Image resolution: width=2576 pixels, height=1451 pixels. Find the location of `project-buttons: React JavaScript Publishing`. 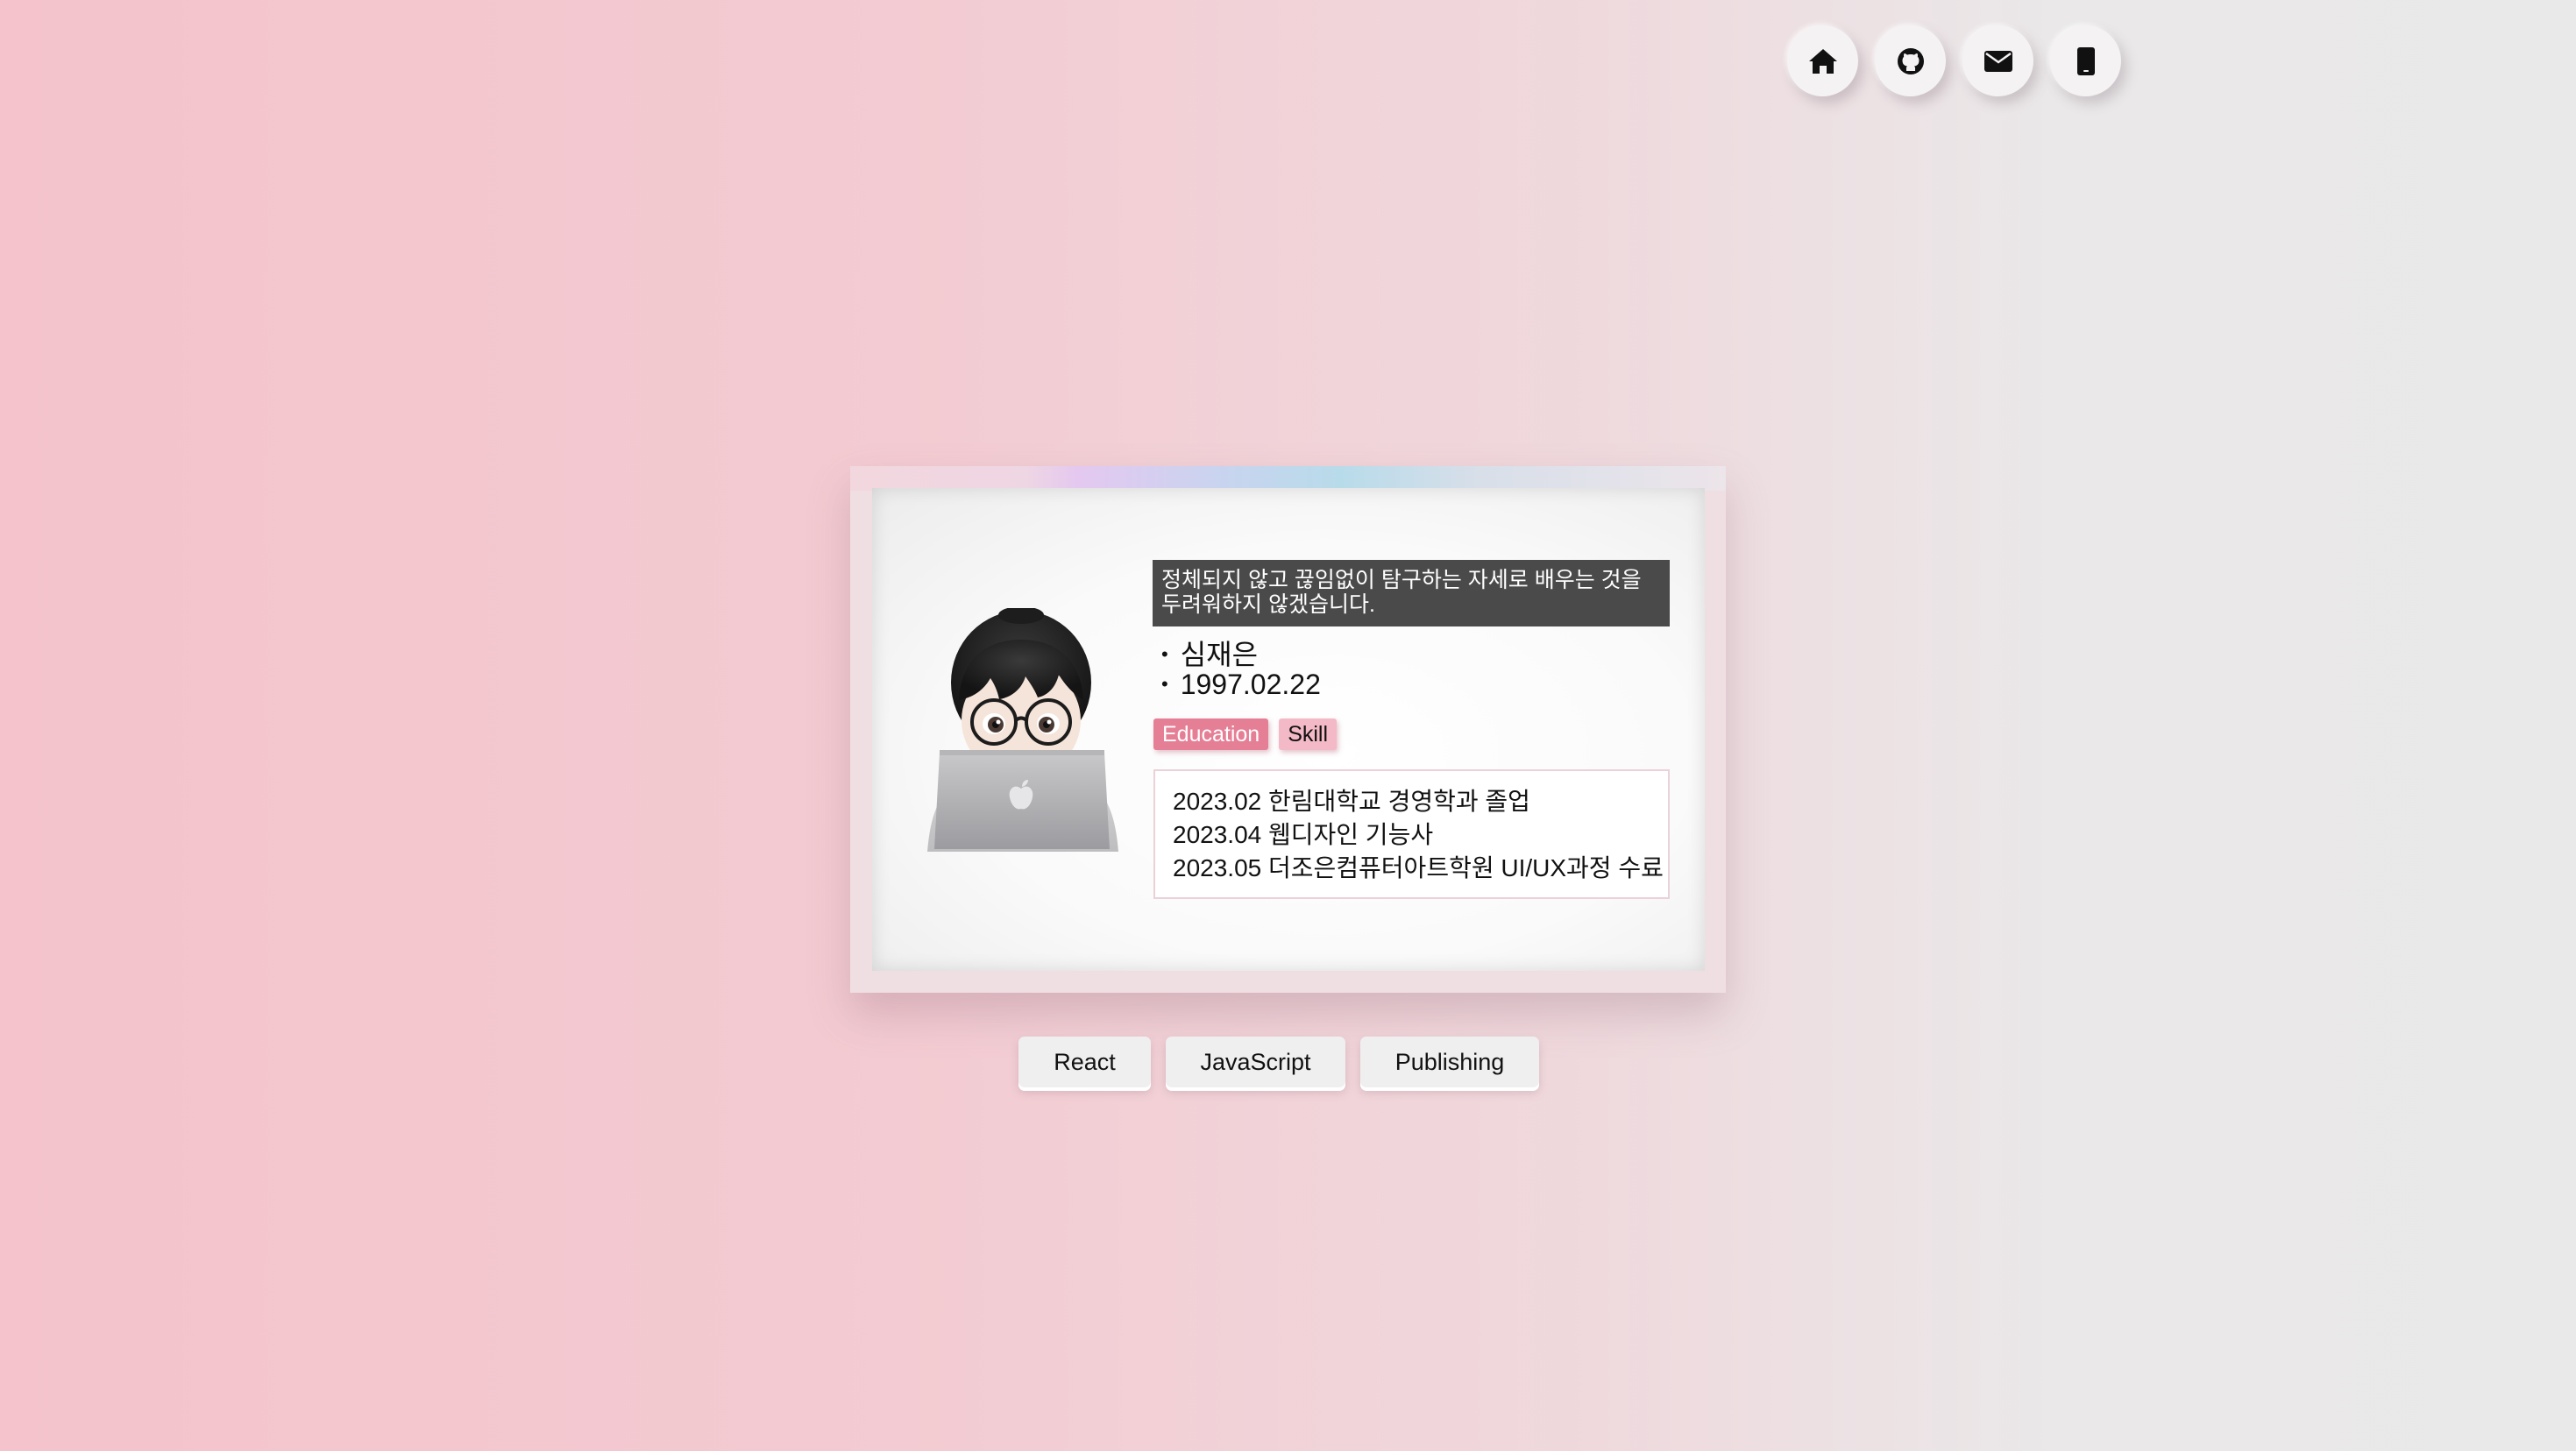

project-buttons: React JavaScript Publishing is located at coordinates (1278, 1062).